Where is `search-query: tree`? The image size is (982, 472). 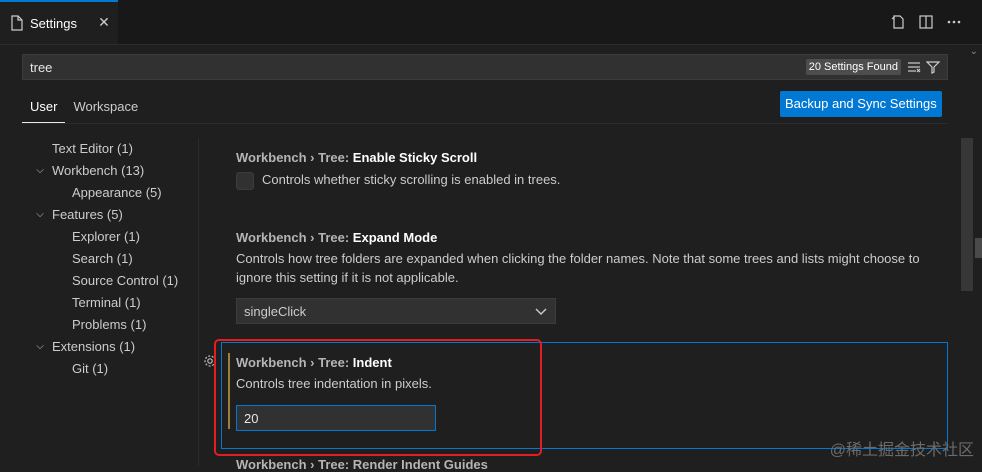
search-query: tree is located at coordinates (41, 67).